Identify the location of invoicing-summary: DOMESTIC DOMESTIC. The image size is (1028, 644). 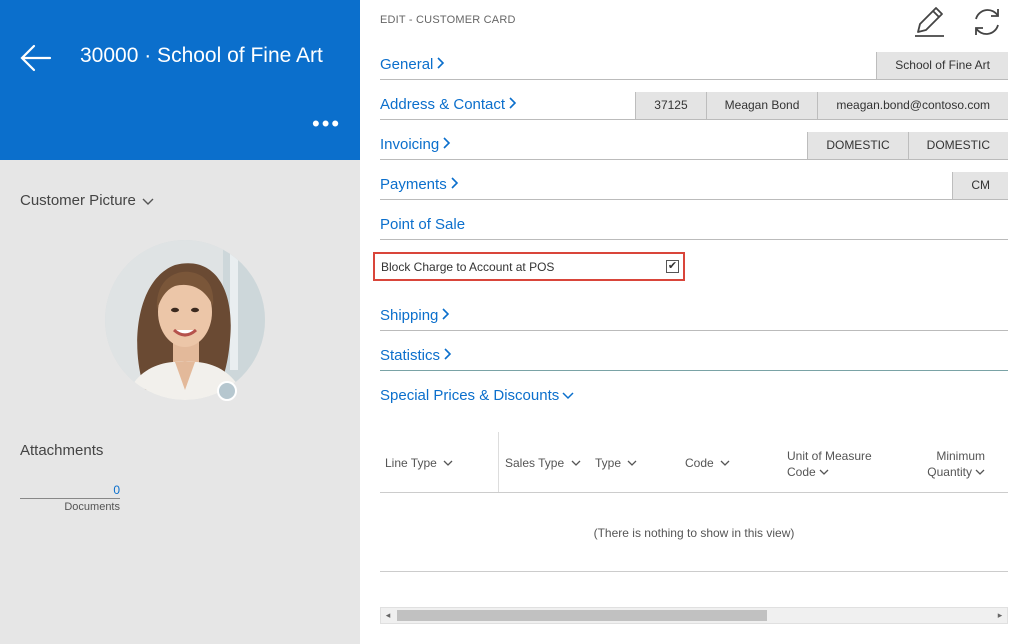
(907, 145).